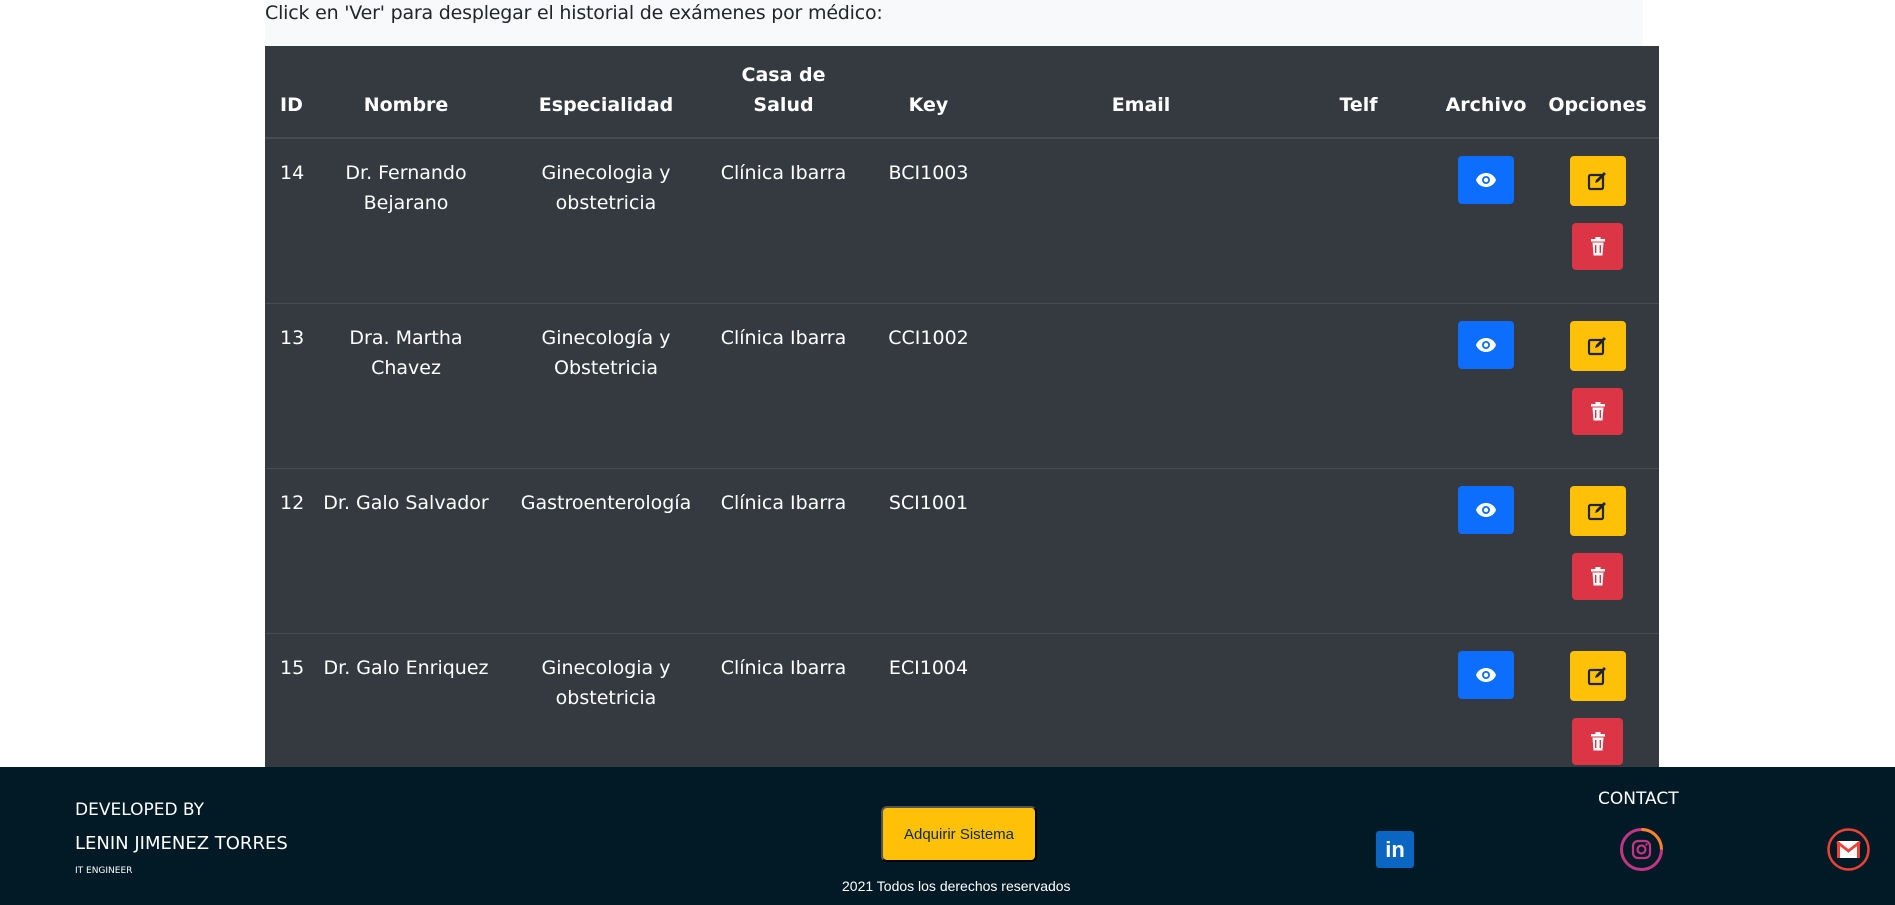 This screenshot has width=1895, height=905. Describe the element at coordinates (928, 92) in the screenshot. I see `header-key: Key` at that location.